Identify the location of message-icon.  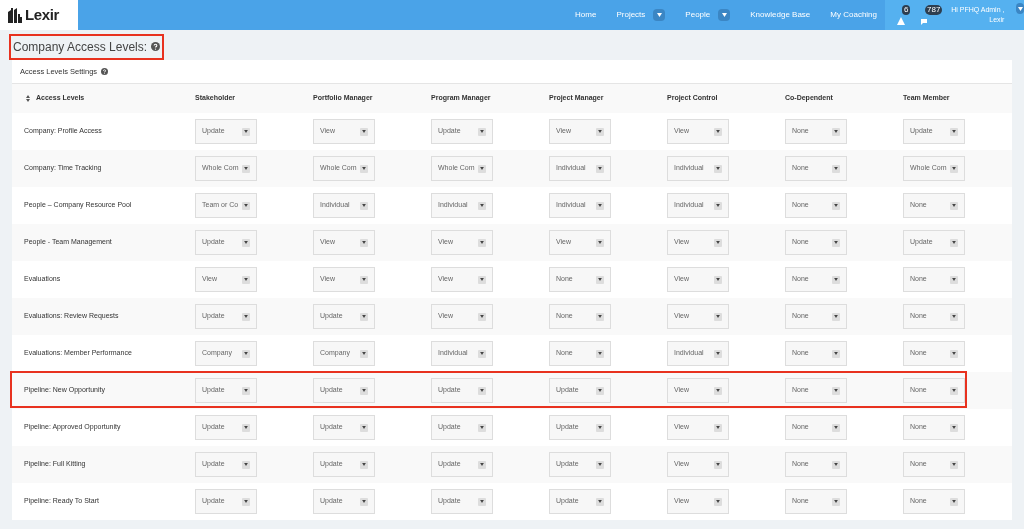
(924, 21).